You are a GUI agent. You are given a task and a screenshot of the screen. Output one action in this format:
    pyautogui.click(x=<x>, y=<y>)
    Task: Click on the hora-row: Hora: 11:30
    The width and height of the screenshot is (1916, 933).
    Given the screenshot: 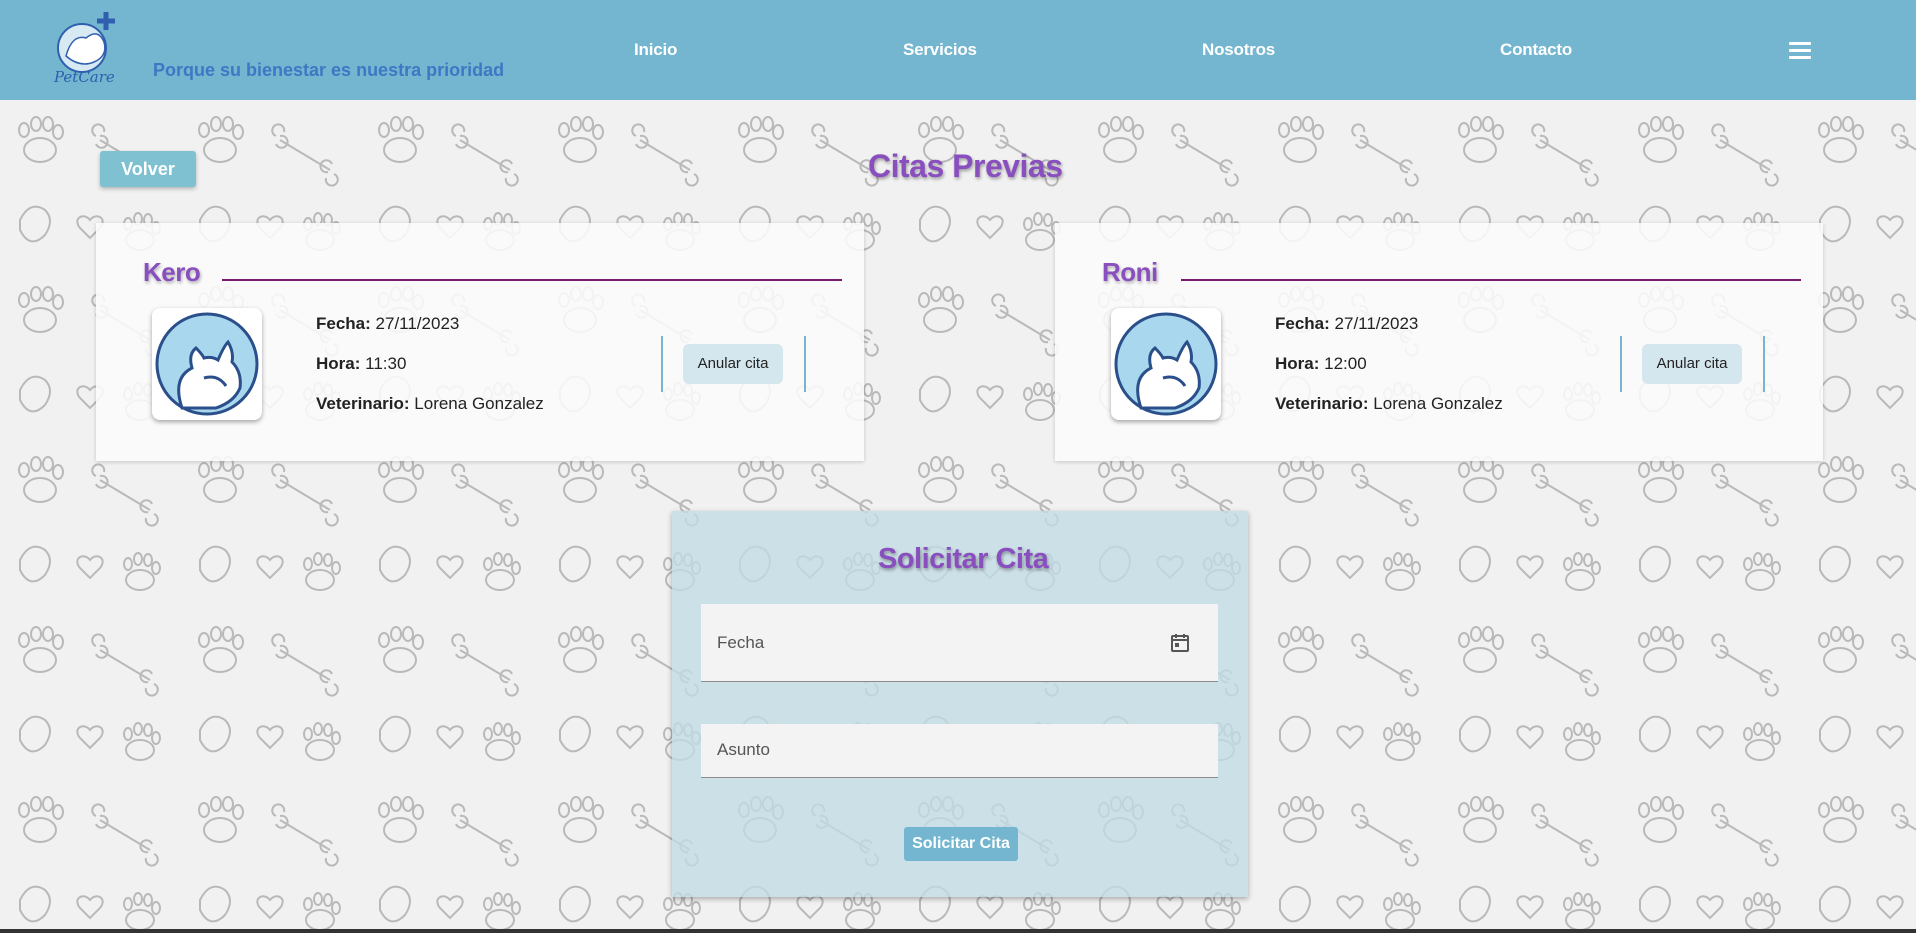 What is the action you would take?
    pyautogui.click(x=361, y=364)
    